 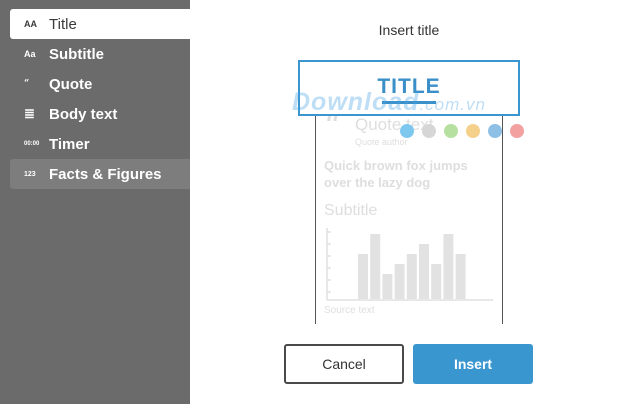 What do you see at coordinates (356, 102) in the screenshot?
I see `watermark-main: Download` at bounding box center [356, 102].